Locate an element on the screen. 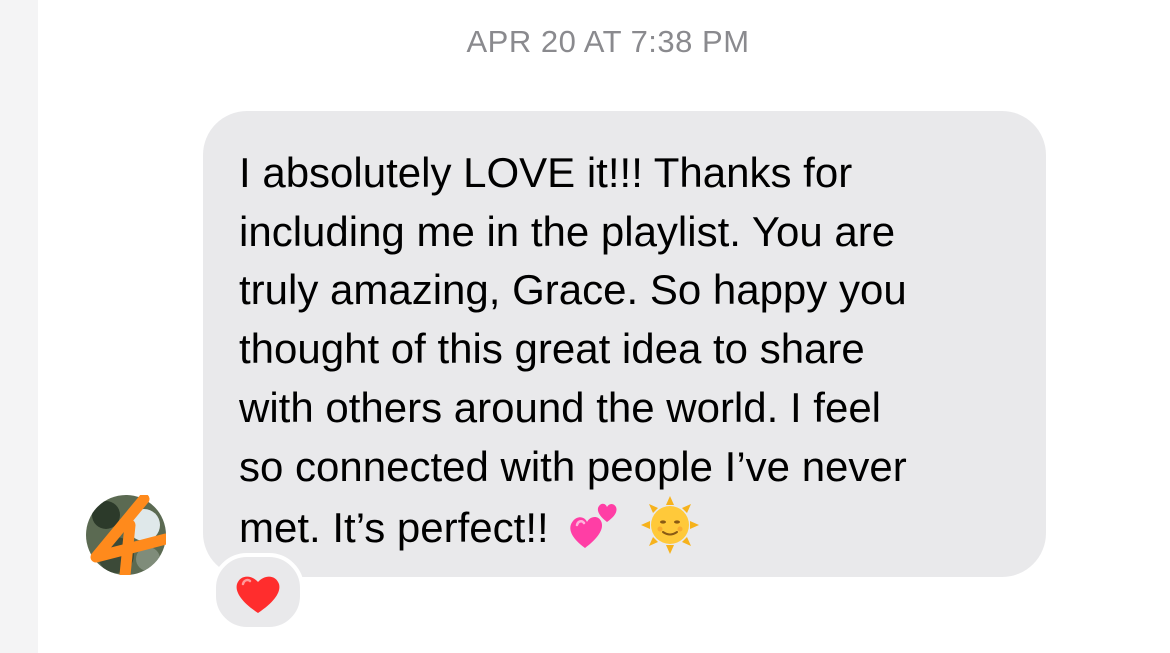 The image size is (1170, 653). left-edge-strip is located at coordinates (19, 326).